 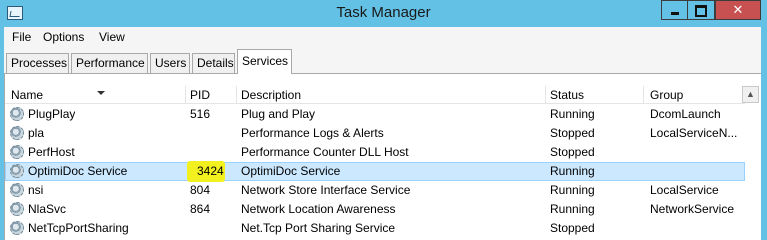 I want to click on close-icon: ✕, so click(x=738, y=10).